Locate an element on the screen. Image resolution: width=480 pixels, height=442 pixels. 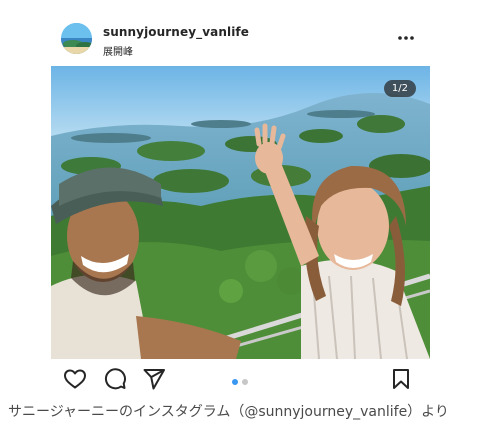
post-username: sunnyjourney_vanlife is located at coordinates (176, 32).